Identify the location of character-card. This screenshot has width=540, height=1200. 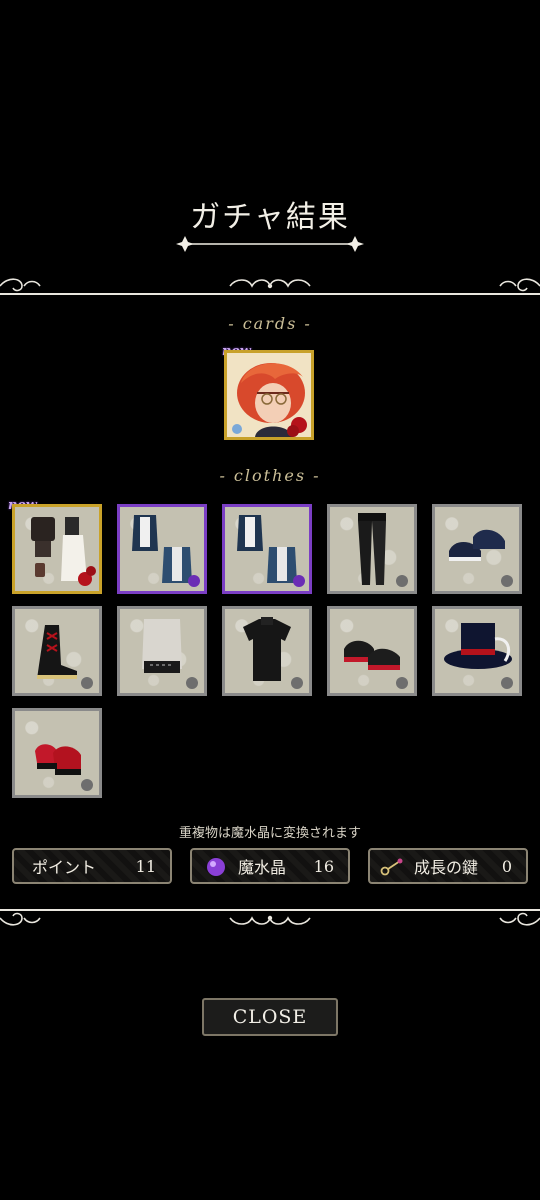
(269, 395).